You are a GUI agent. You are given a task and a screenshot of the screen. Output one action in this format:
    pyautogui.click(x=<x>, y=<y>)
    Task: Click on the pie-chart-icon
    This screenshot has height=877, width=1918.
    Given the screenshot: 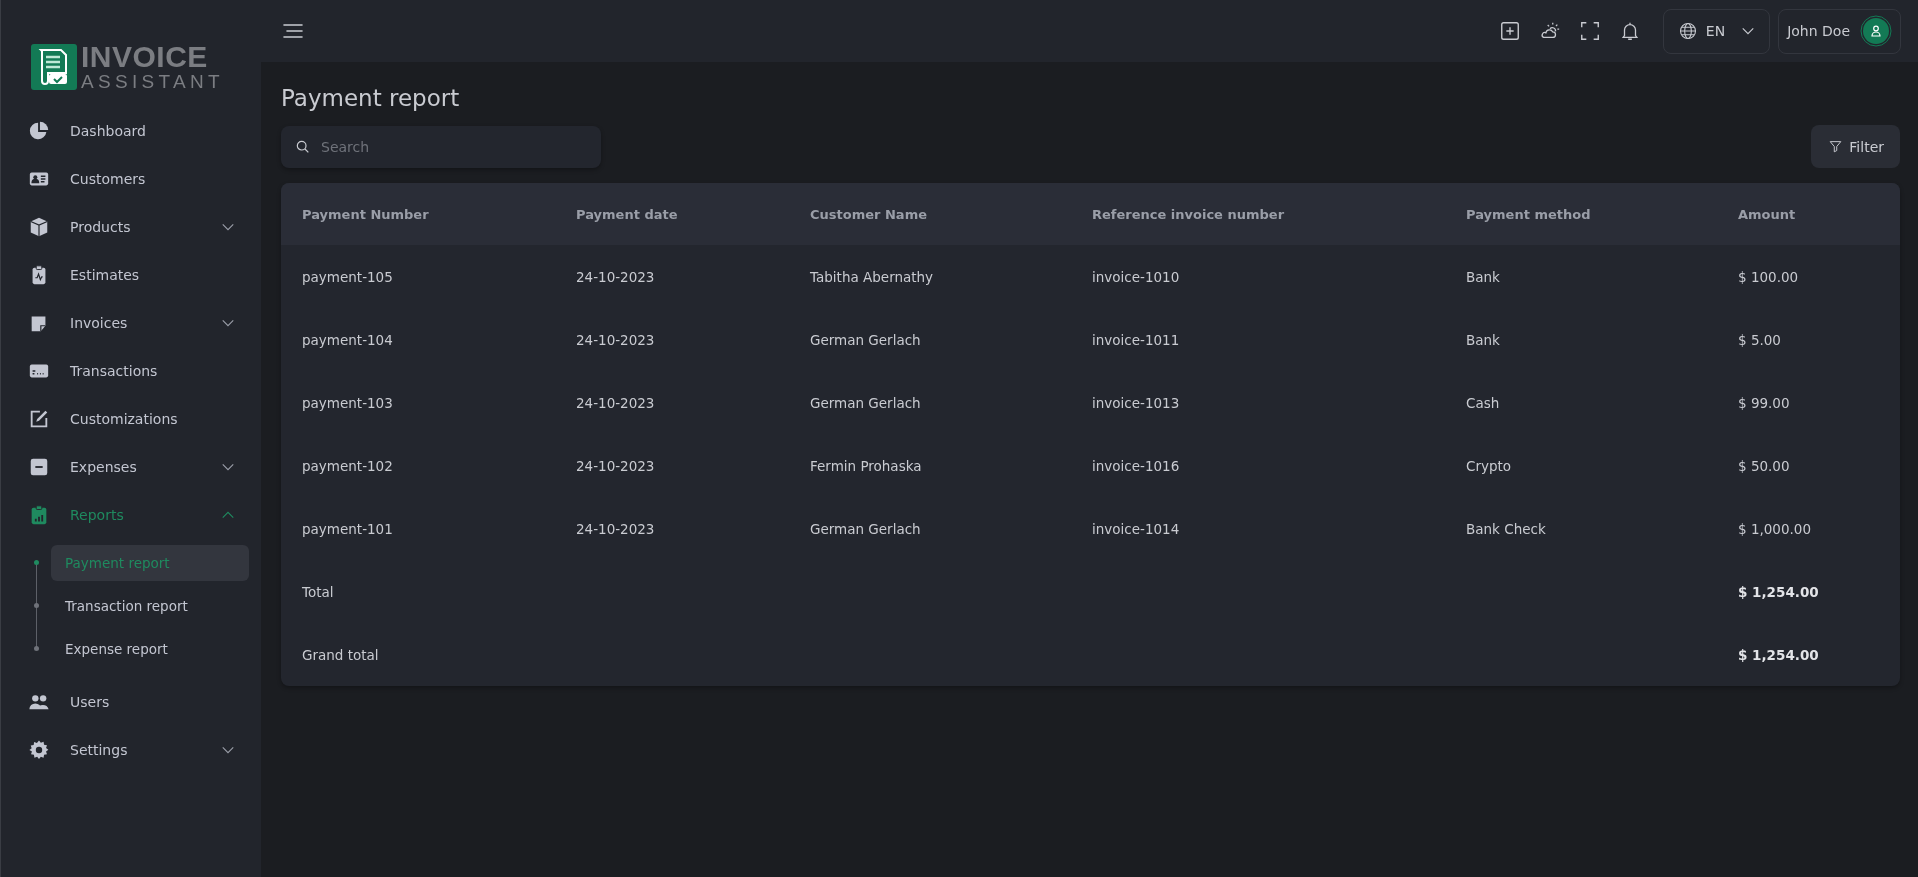 What is the action you would take?
    pyautogui.click(x=39, y=131)
    